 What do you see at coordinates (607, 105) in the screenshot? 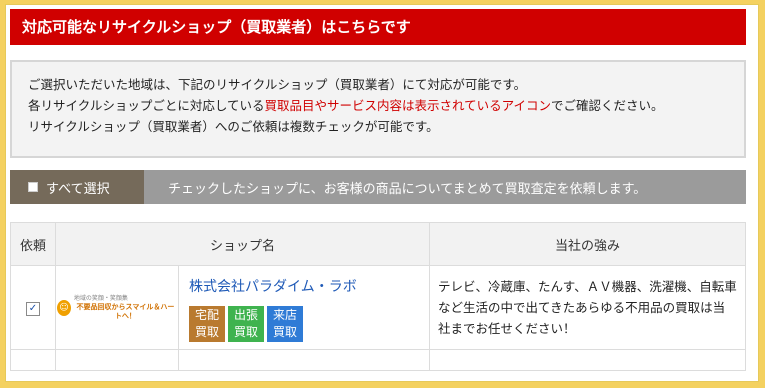
I see `notice-line-2-suffix: でご確認ください。` at bounding box center [607, 105].